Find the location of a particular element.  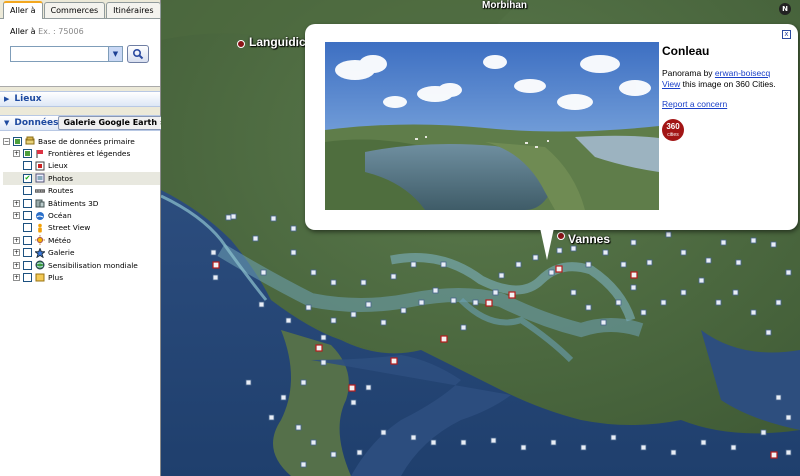

map-label-languidic: Languidic is located at coordinates (277, 42).